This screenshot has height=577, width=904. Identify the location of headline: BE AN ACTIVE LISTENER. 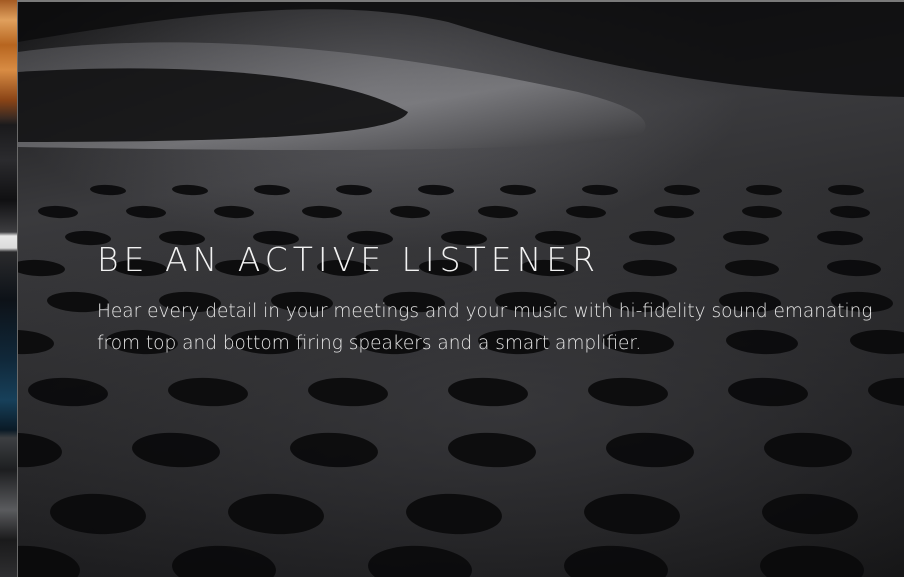
(349, 259).